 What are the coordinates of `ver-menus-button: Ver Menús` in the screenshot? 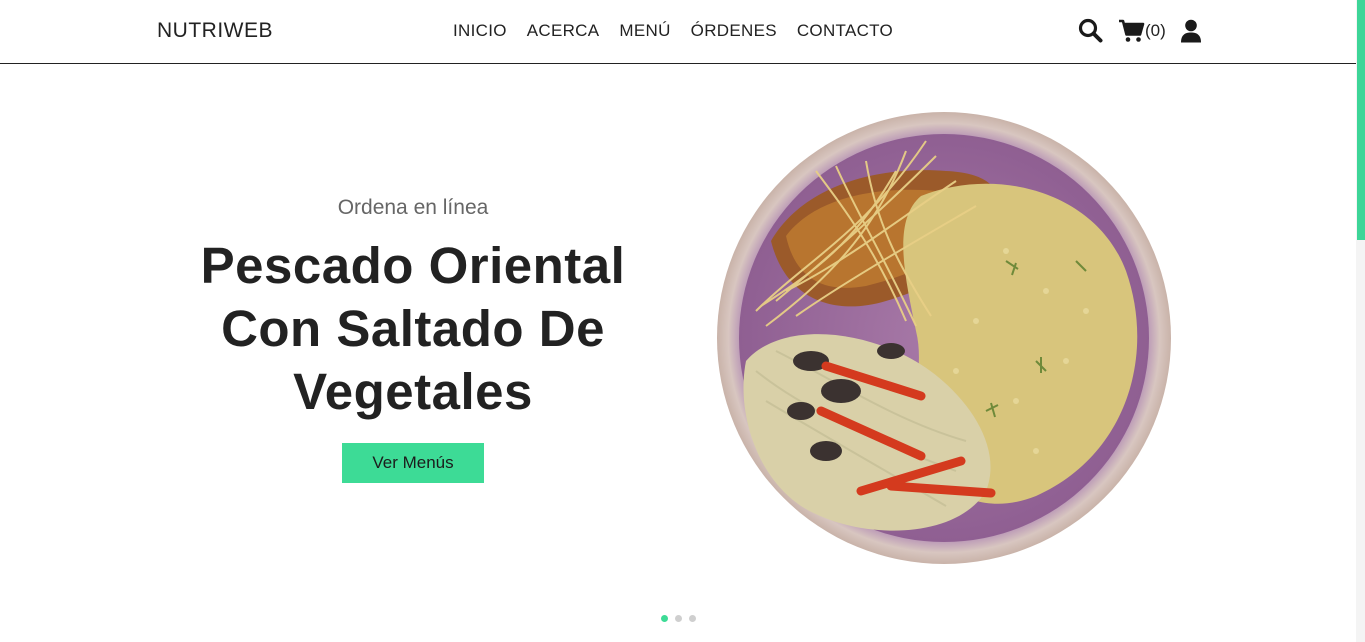 It's located at (413, 463).